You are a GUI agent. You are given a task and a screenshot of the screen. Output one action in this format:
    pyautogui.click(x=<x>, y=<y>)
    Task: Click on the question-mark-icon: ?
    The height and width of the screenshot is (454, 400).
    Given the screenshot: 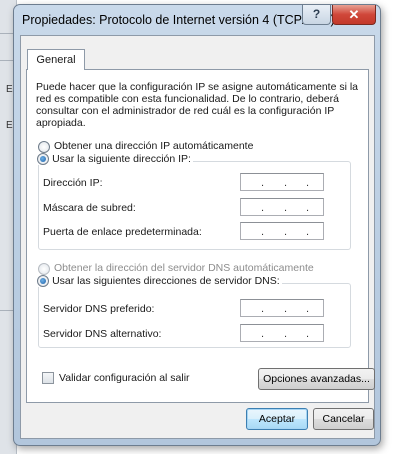 What is the action you would take?
    pyautogui.click(x=316, y=14)
    